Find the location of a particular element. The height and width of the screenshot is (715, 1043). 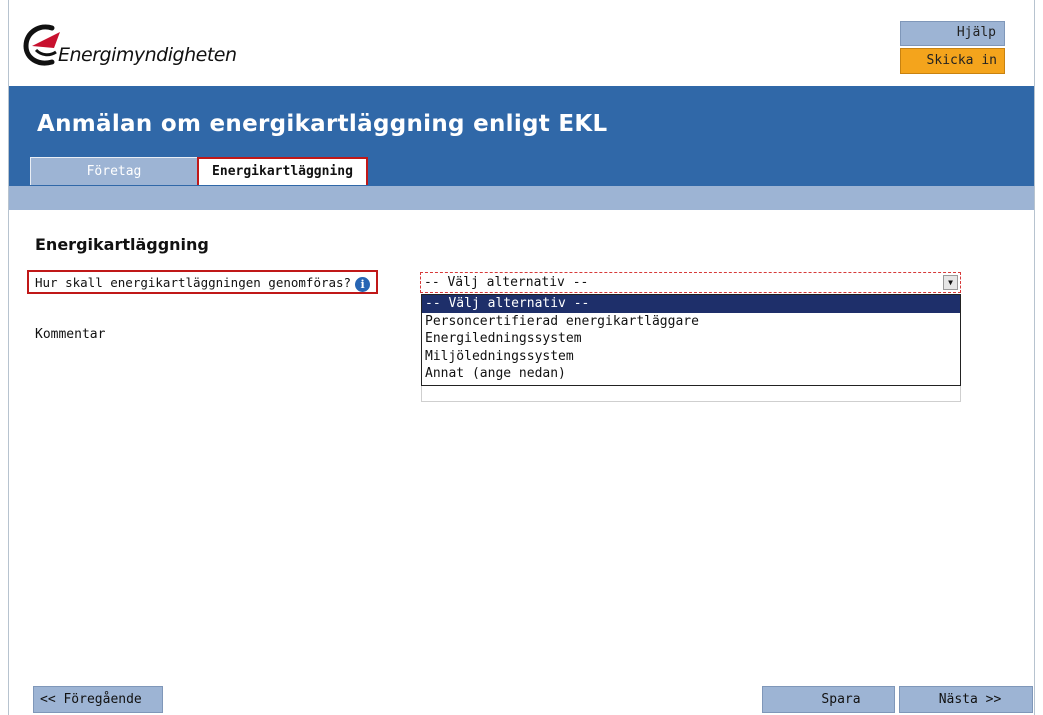

comment-textarea is located at coordinates (691, 394).